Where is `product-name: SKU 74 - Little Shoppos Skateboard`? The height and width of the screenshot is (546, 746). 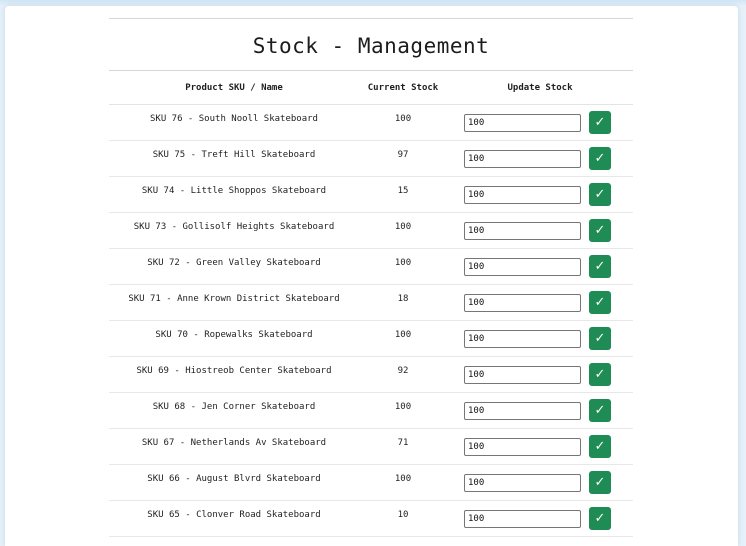 product-name: SKU 74 - Little Shoppos Skateboard is located at coordinates (234, 191).